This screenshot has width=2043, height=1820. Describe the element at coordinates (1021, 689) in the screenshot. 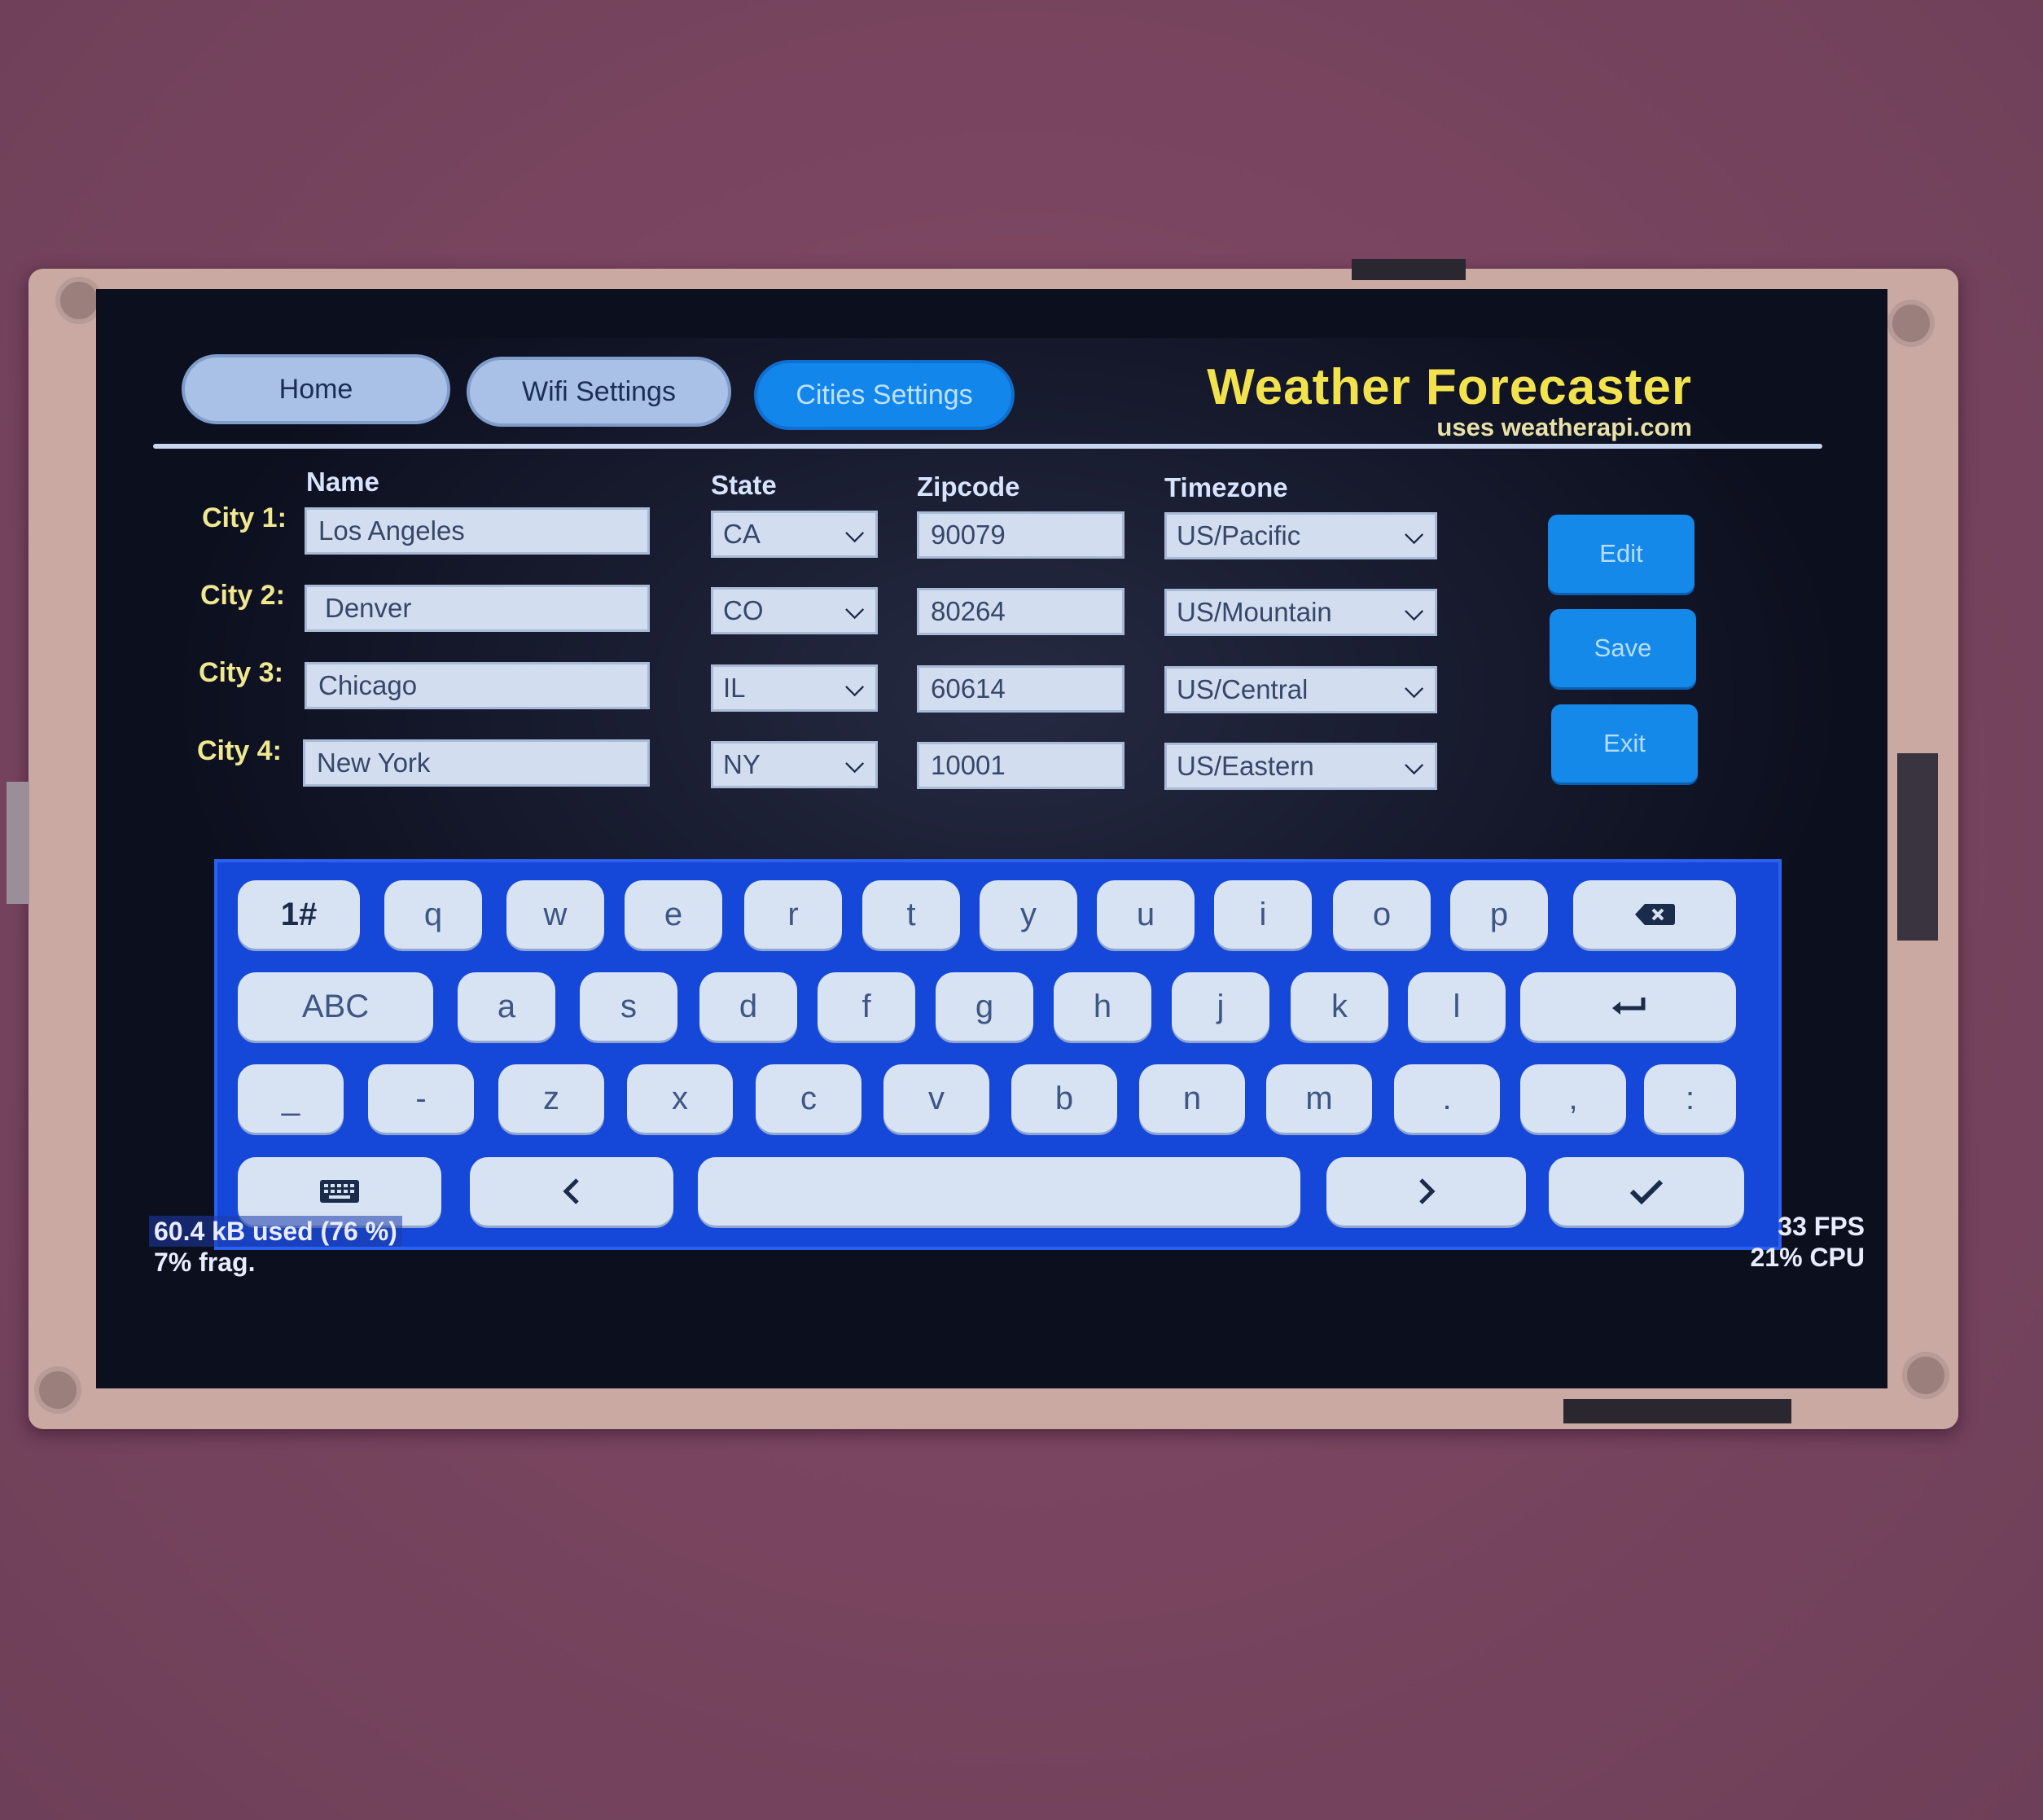

I see `city-3-zipcode-input: 60614` at that location.